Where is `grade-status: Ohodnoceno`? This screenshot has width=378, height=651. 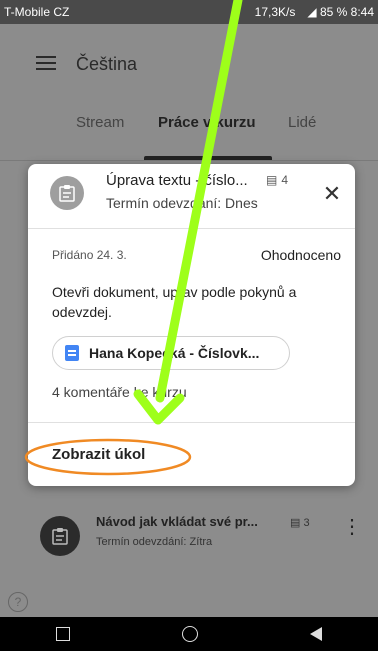 grade-status: Ohodnoceno is located at coordinates (300, 255).